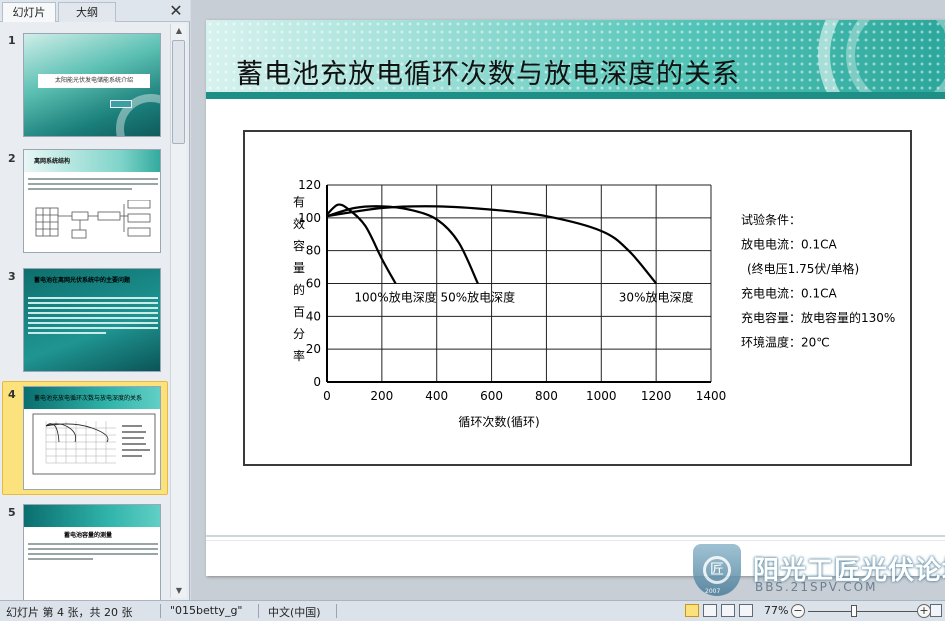 This screenshot has height=621, width=945. What do you see at coordinates (82, 280) in the screenshot?
I see `thumbnail-title: 蓄电池在离网光伏系统中的主要问题` at bounding box center [82, 280].